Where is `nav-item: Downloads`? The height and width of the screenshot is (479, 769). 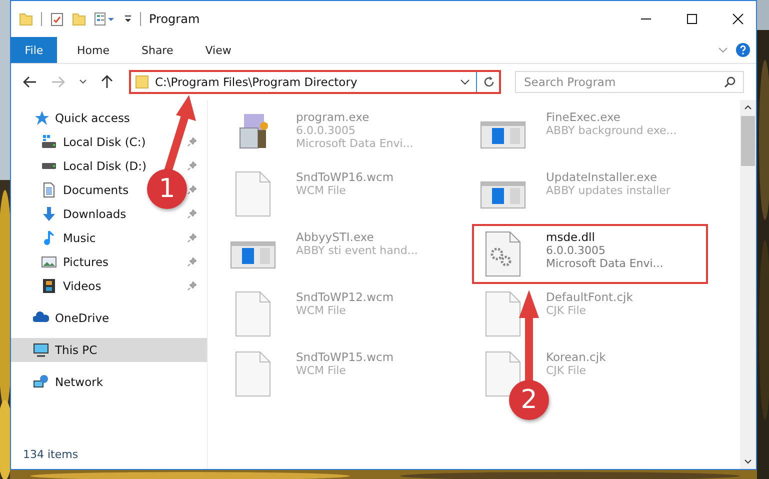
nav-item: Downloads is located at coordinates (94, 214).